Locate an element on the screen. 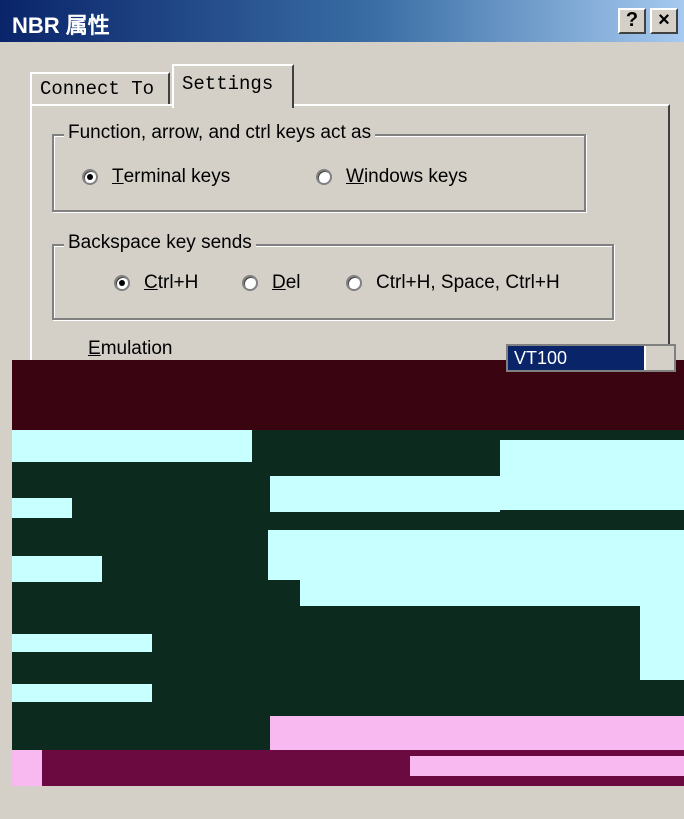  window-title: NBR 属性 is located at coordinates (61, 25).